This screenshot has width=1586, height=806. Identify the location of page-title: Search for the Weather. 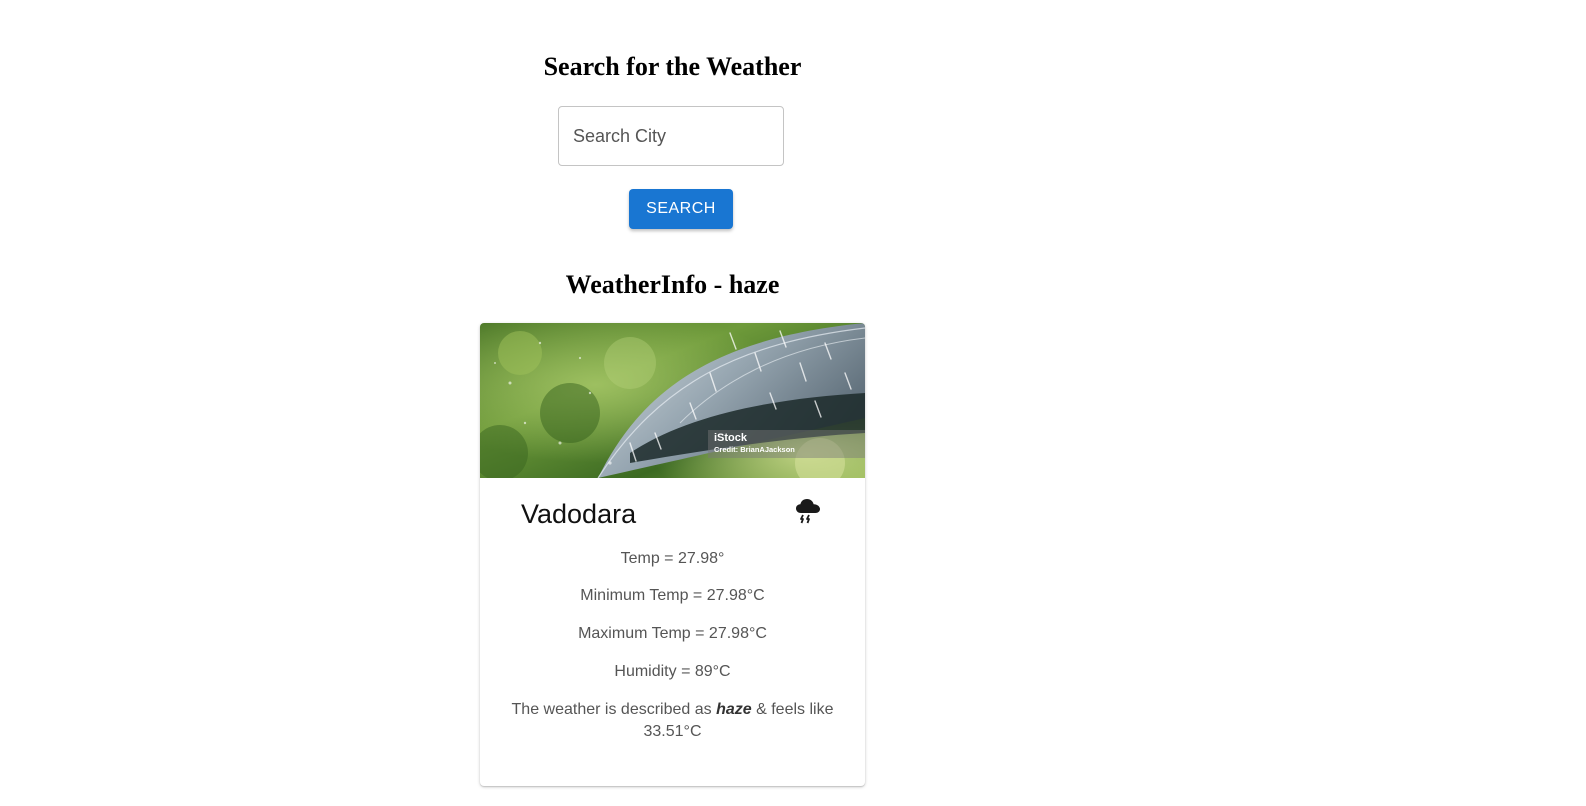
(672, 66).